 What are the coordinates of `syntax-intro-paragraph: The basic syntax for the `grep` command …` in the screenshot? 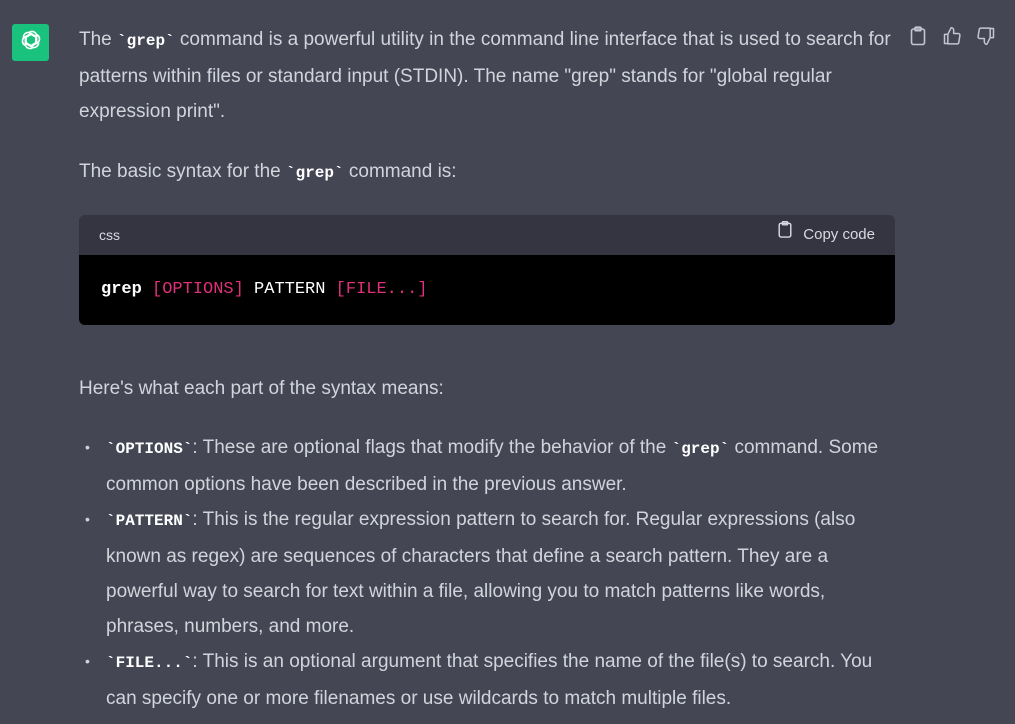 It's located at (489, 172).